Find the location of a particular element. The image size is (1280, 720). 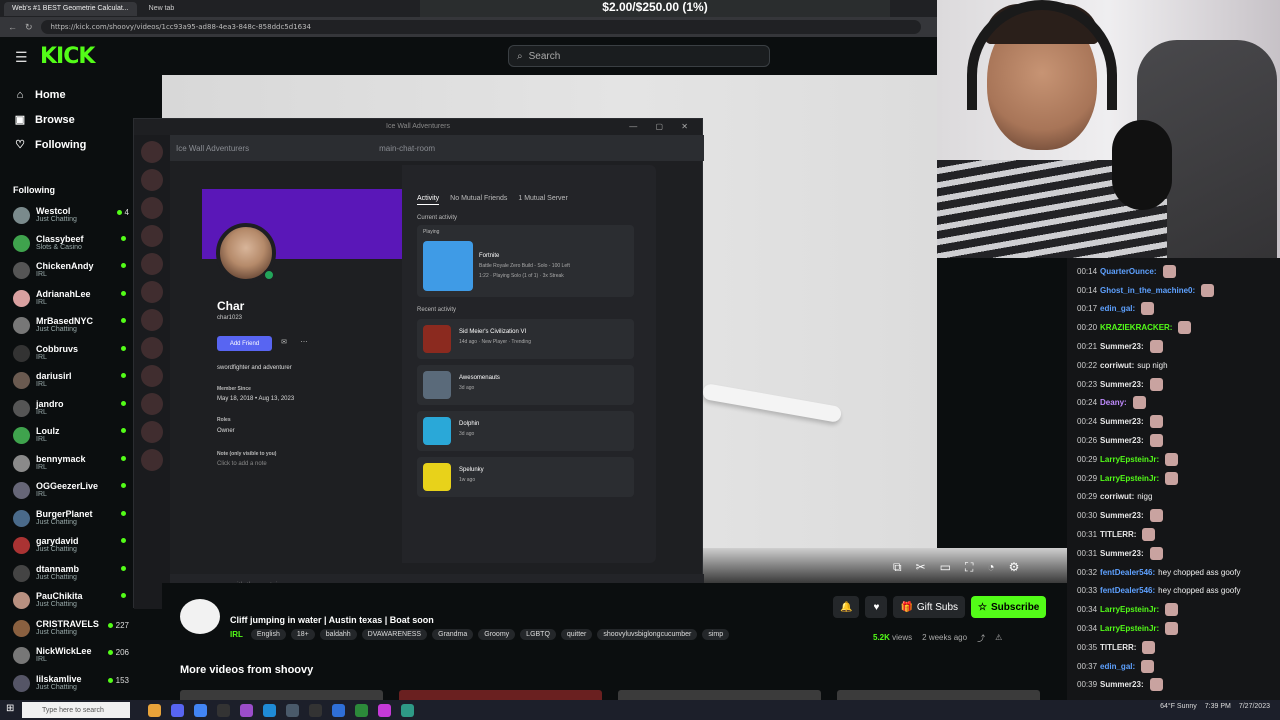

category-link: IRL is located at coordinates (236, 634).